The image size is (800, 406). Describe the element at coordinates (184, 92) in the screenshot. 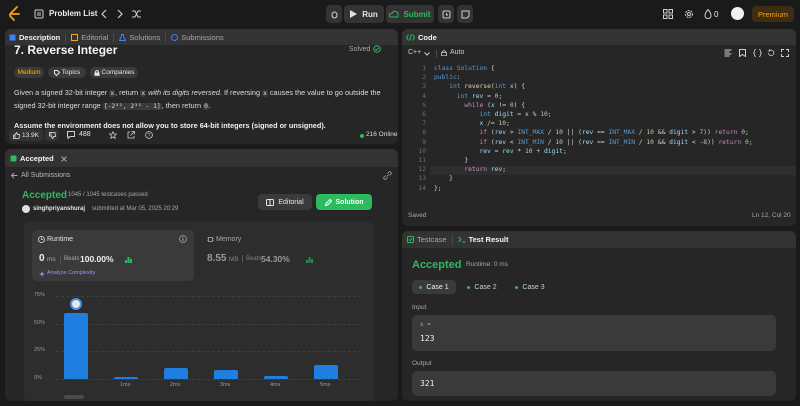

I see `statement-italic: with its digits reversed` at that location.